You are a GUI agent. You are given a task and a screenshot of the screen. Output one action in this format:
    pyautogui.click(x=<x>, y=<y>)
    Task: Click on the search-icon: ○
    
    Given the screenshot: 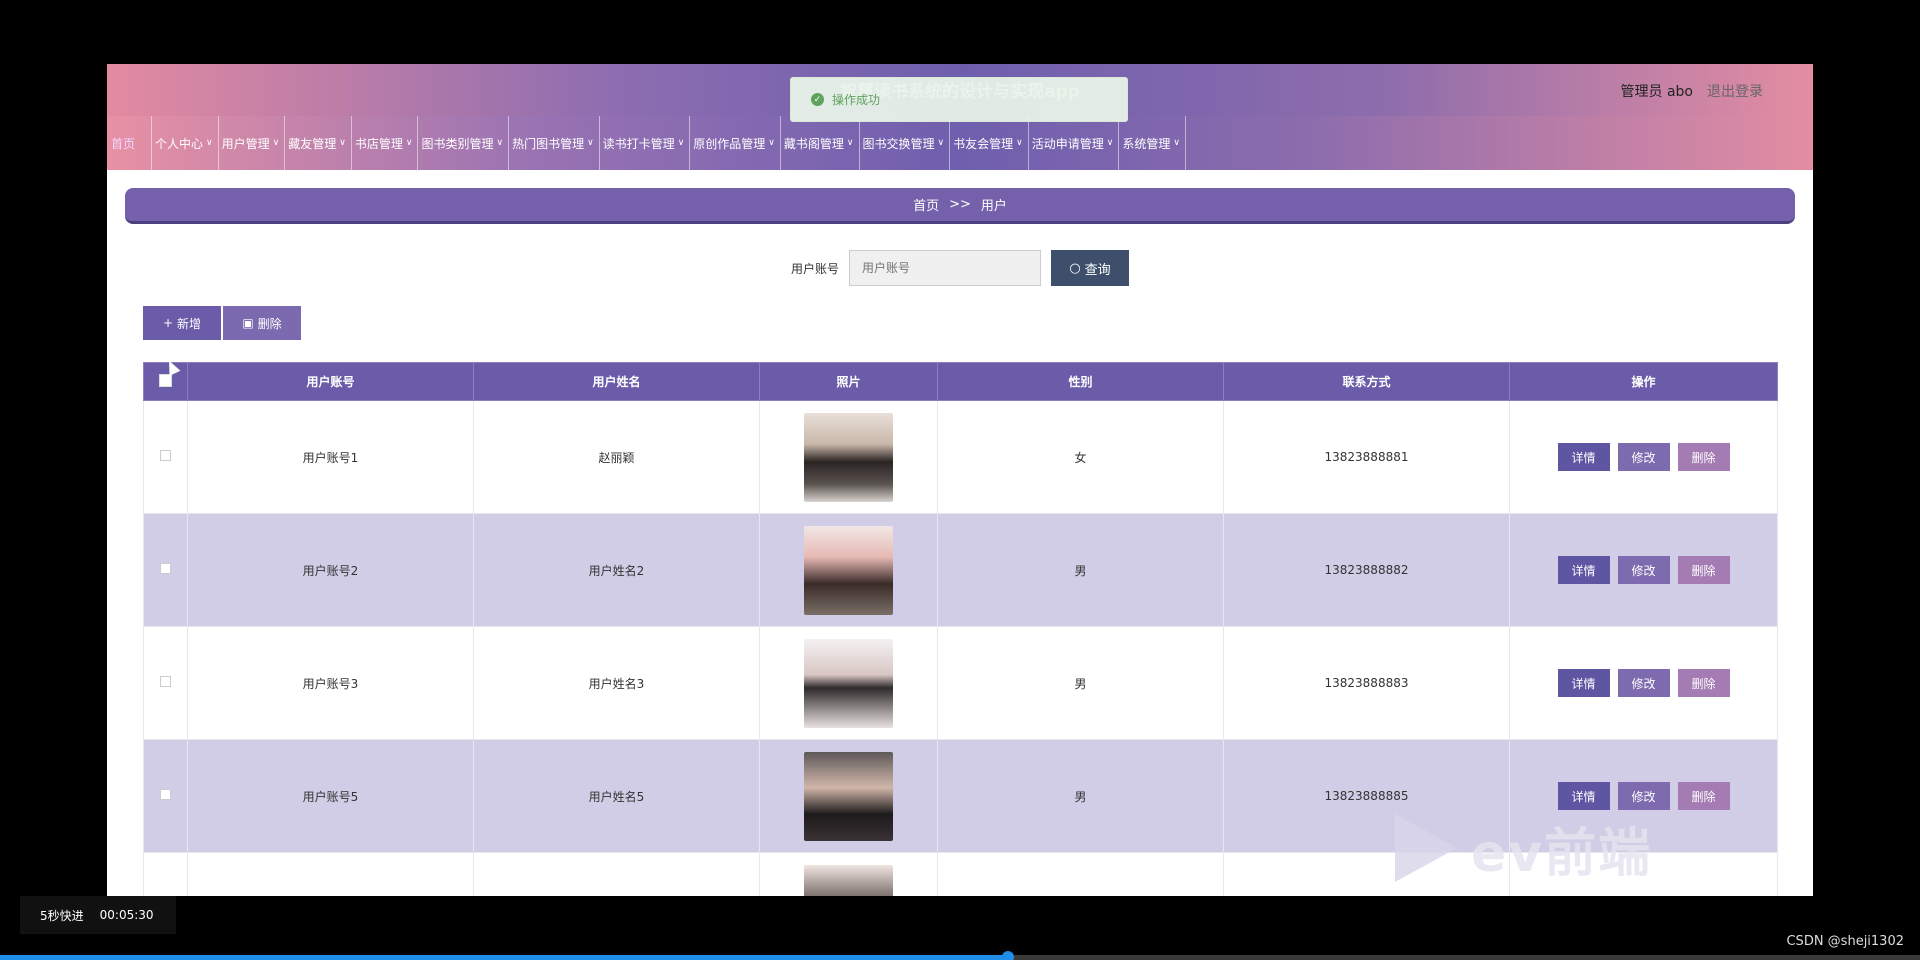 What is the action you would take?
    pyautogui.click(x=1075, y=268)
    